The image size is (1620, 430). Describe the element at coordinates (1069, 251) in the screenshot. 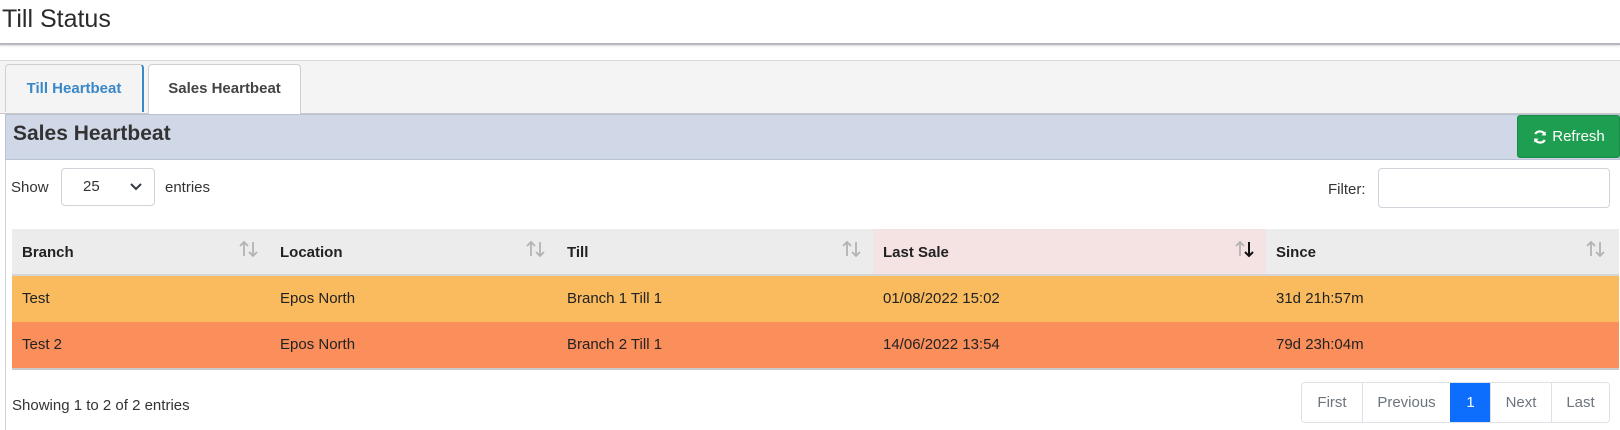

I see `column-header-last-sale: Last Sale` at that location.